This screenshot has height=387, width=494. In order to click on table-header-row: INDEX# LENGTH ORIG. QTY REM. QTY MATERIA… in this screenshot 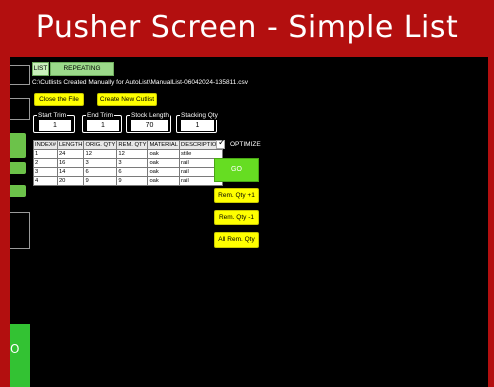, I will do `click(128, 145)`.